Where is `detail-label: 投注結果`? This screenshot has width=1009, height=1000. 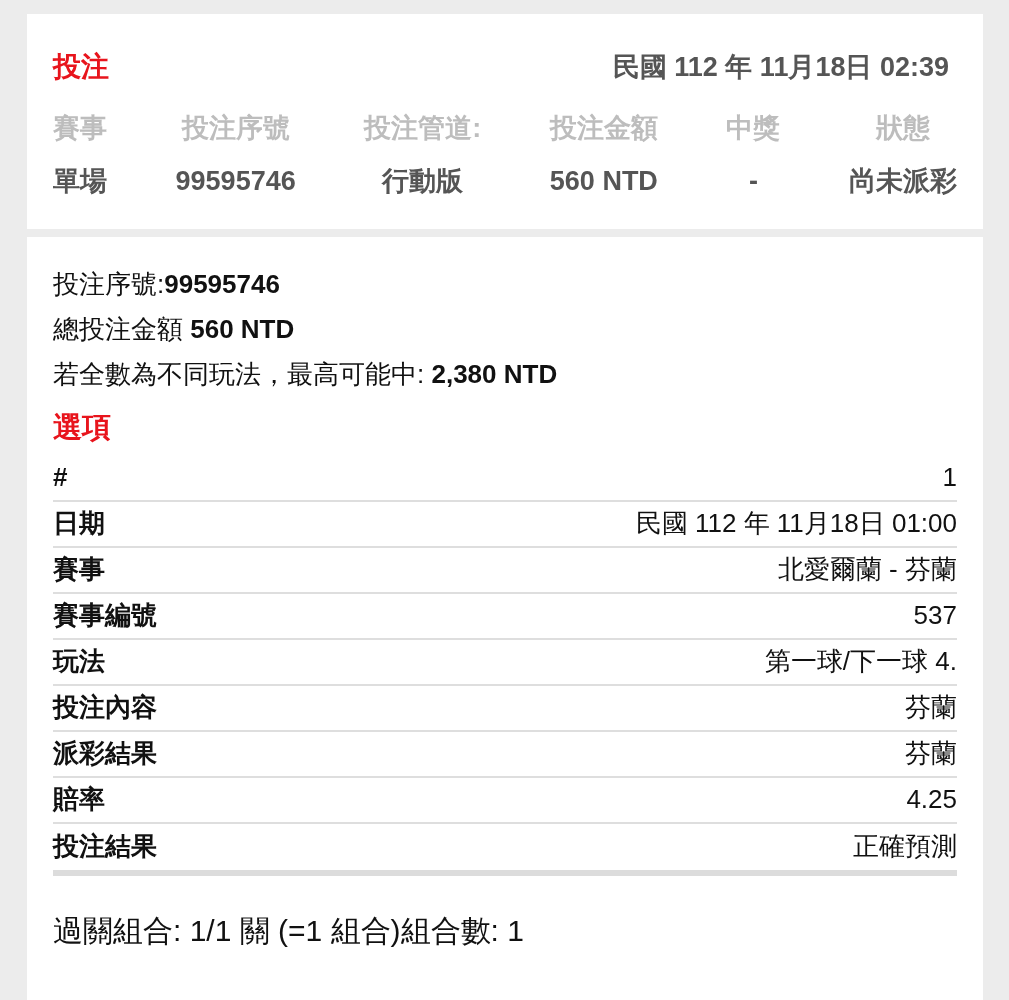 detail-label: 投注結果 is located at coordinates (105, 846).